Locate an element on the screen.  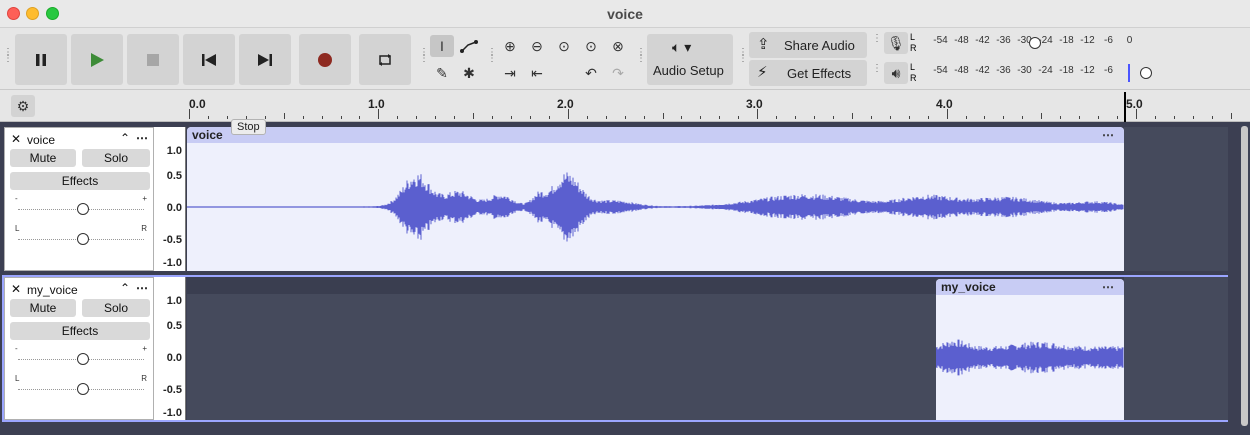
track-name: voice is located at coordinates (41, 140).